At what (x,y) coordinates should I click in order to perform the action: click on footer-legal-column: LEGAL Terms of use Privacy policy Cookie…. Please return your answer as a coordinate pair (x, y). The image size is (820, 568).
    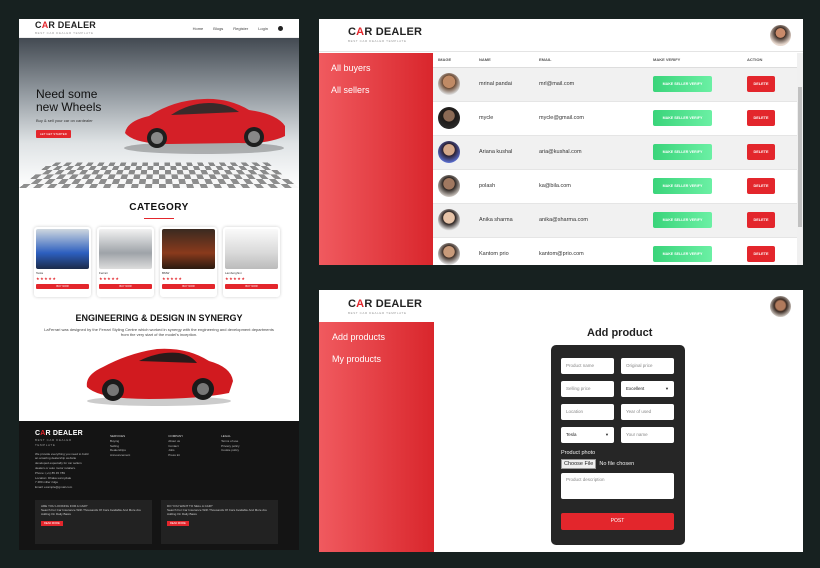
    Looking at the image, I should click on (230, 443).